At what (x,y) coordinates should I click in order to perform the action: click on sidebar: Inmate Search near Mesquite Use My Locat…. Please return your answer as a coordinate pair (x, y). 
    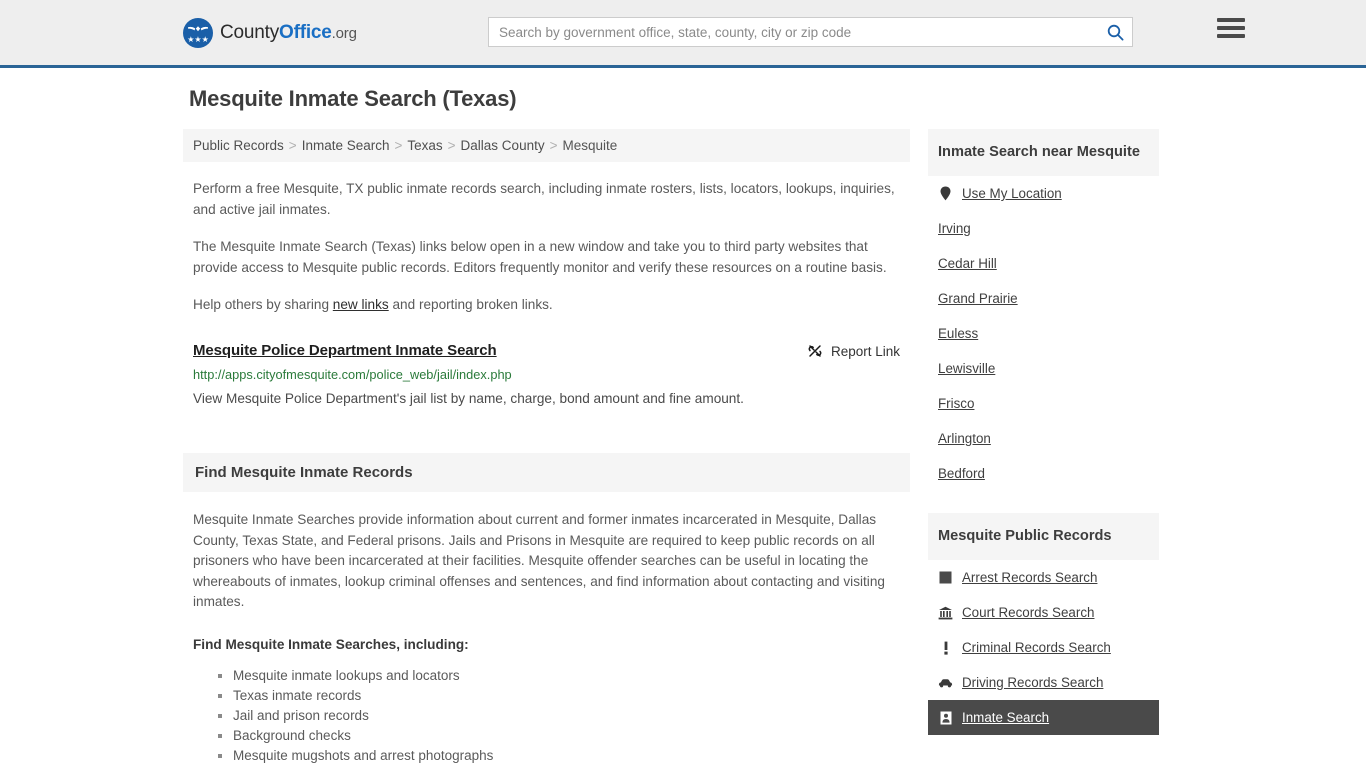
    Looking at the image, I should click on (1043, 432).